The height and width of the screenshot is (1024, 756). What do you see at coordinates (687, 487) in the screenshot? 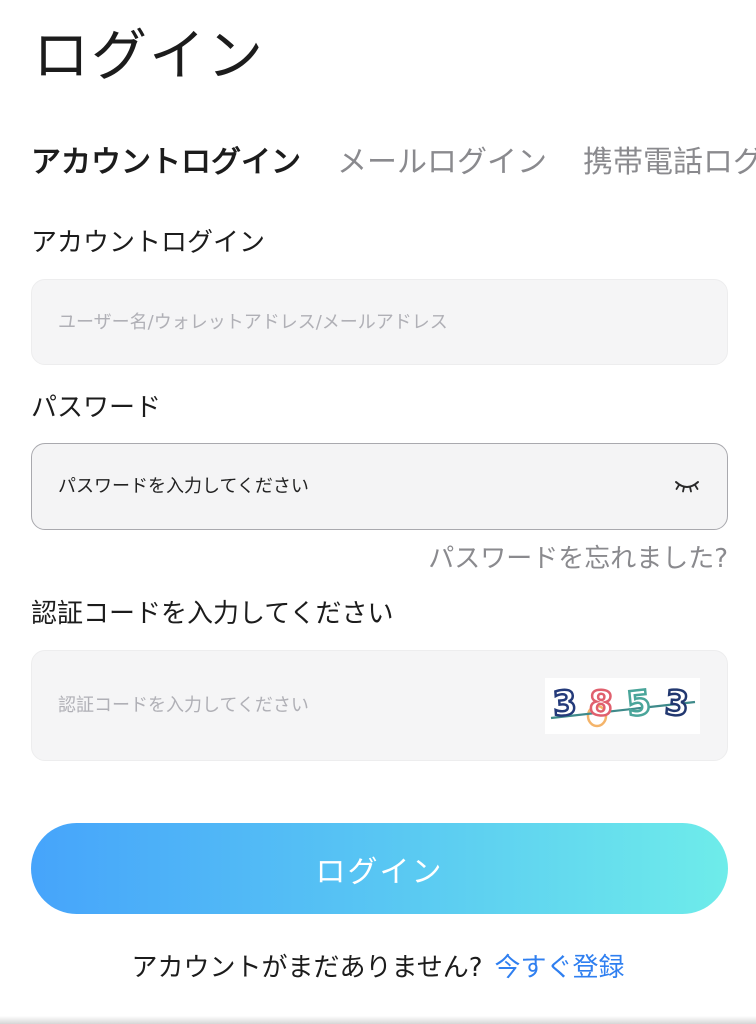
I see `eye-closed-icon` at bounding box center [687, 487].